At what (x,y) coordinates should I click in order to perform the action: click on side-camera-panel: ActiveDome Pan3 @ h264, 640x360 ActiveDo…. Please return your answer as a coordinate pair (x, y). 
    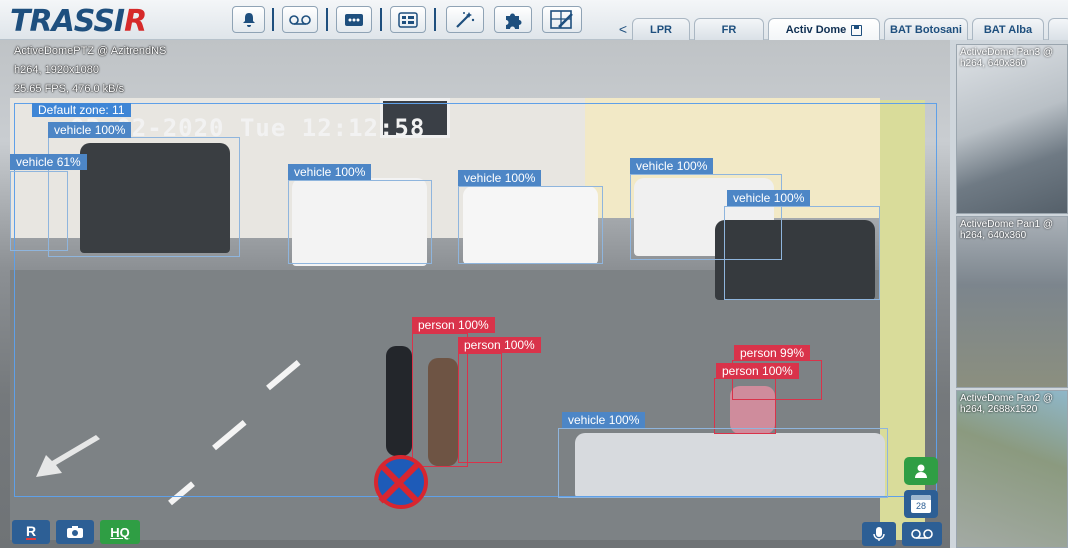
    Looking at the image, I should click on (1009, 294).